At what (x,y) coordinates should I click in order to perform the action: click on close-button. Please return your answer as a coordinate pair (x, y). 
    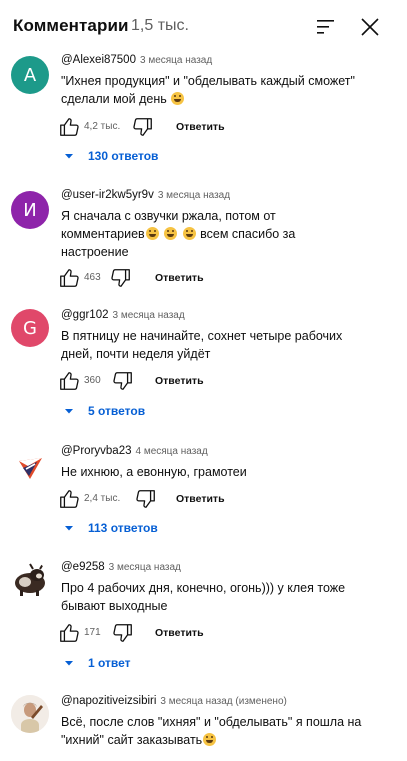
    Looking at the image, I should click on (370, 27).